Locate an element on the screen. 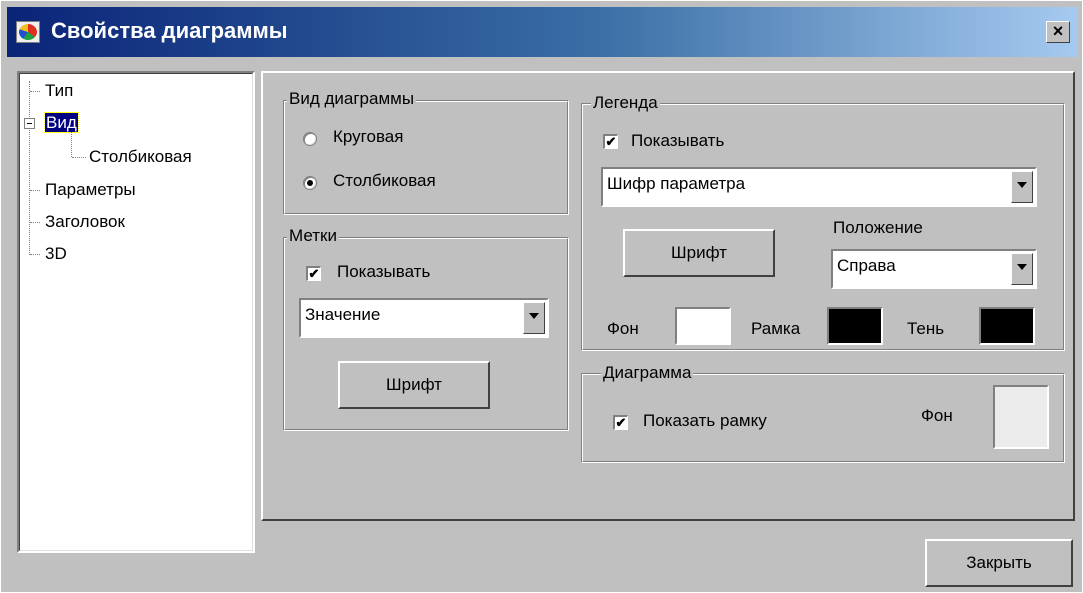 This screenshot has width=1083, height=593. legend-bg-color-swatch is located at coordinates (703, 326).